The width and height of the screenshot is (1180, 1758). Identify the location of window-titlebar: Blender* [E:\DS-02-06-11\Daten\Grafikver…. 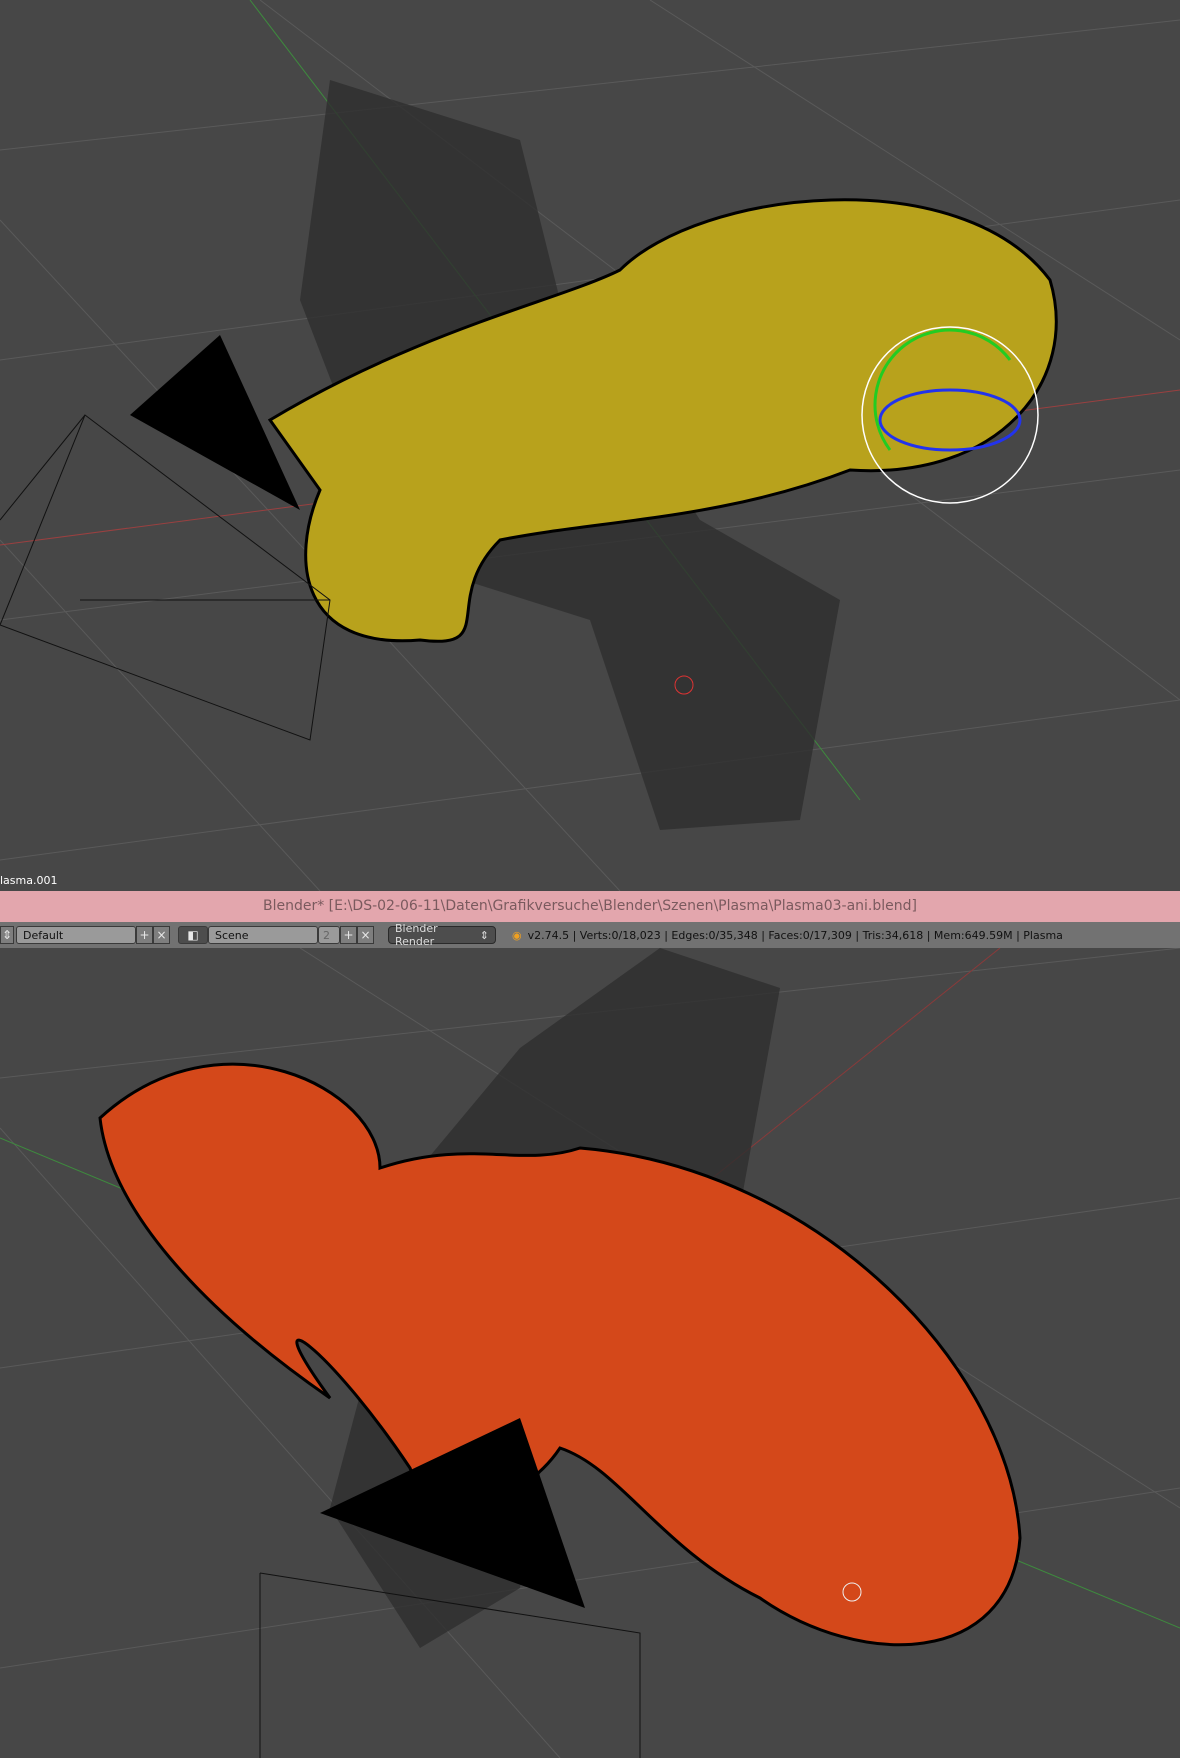
(590, 906).